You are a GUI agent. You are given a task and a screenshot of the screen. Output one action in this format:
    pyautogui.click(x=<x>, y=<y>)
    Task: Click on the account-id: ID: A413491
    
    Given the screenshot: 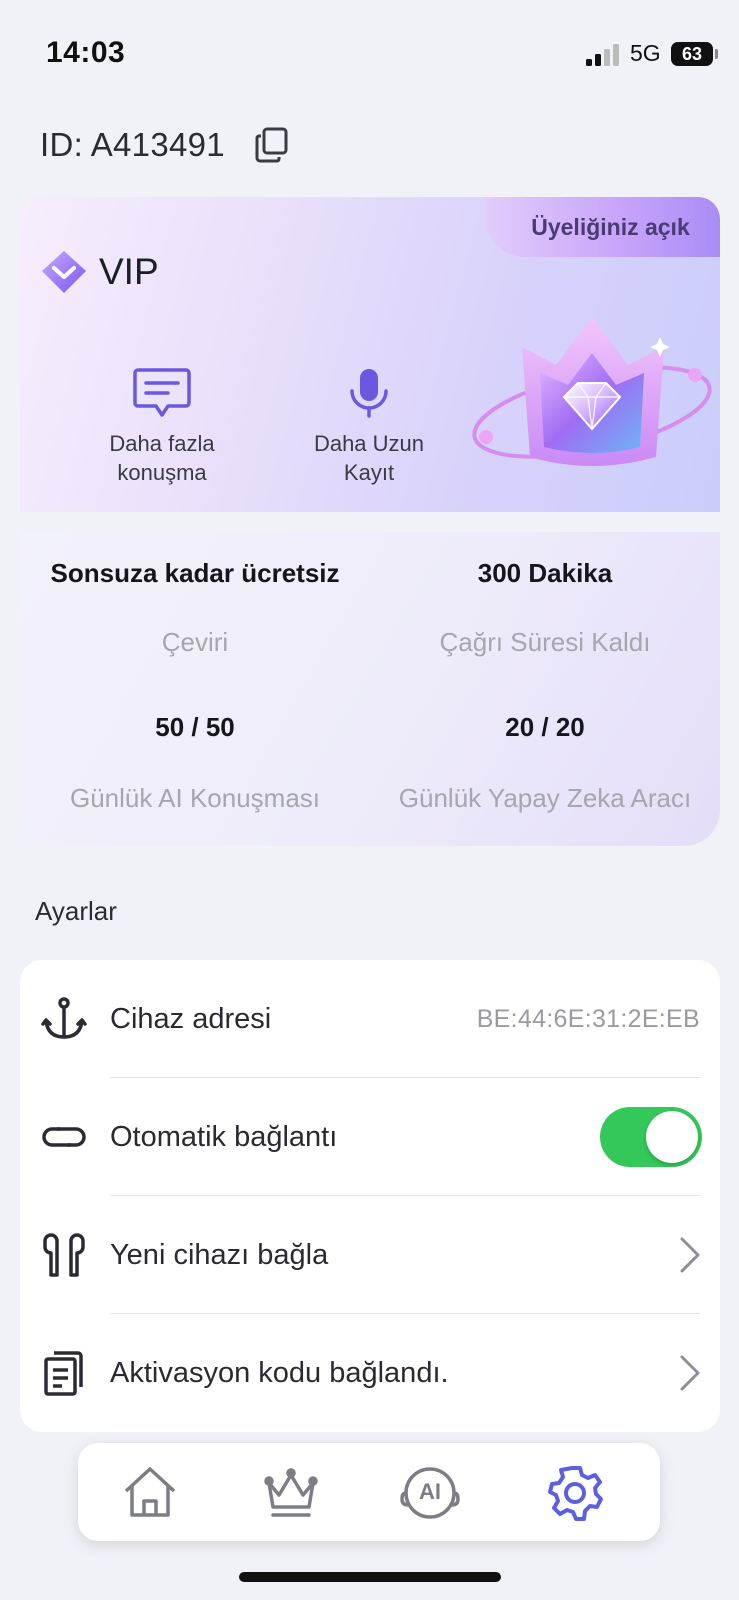 What is the action you would take?
    pyautogui.click(x=132, y=144)
    